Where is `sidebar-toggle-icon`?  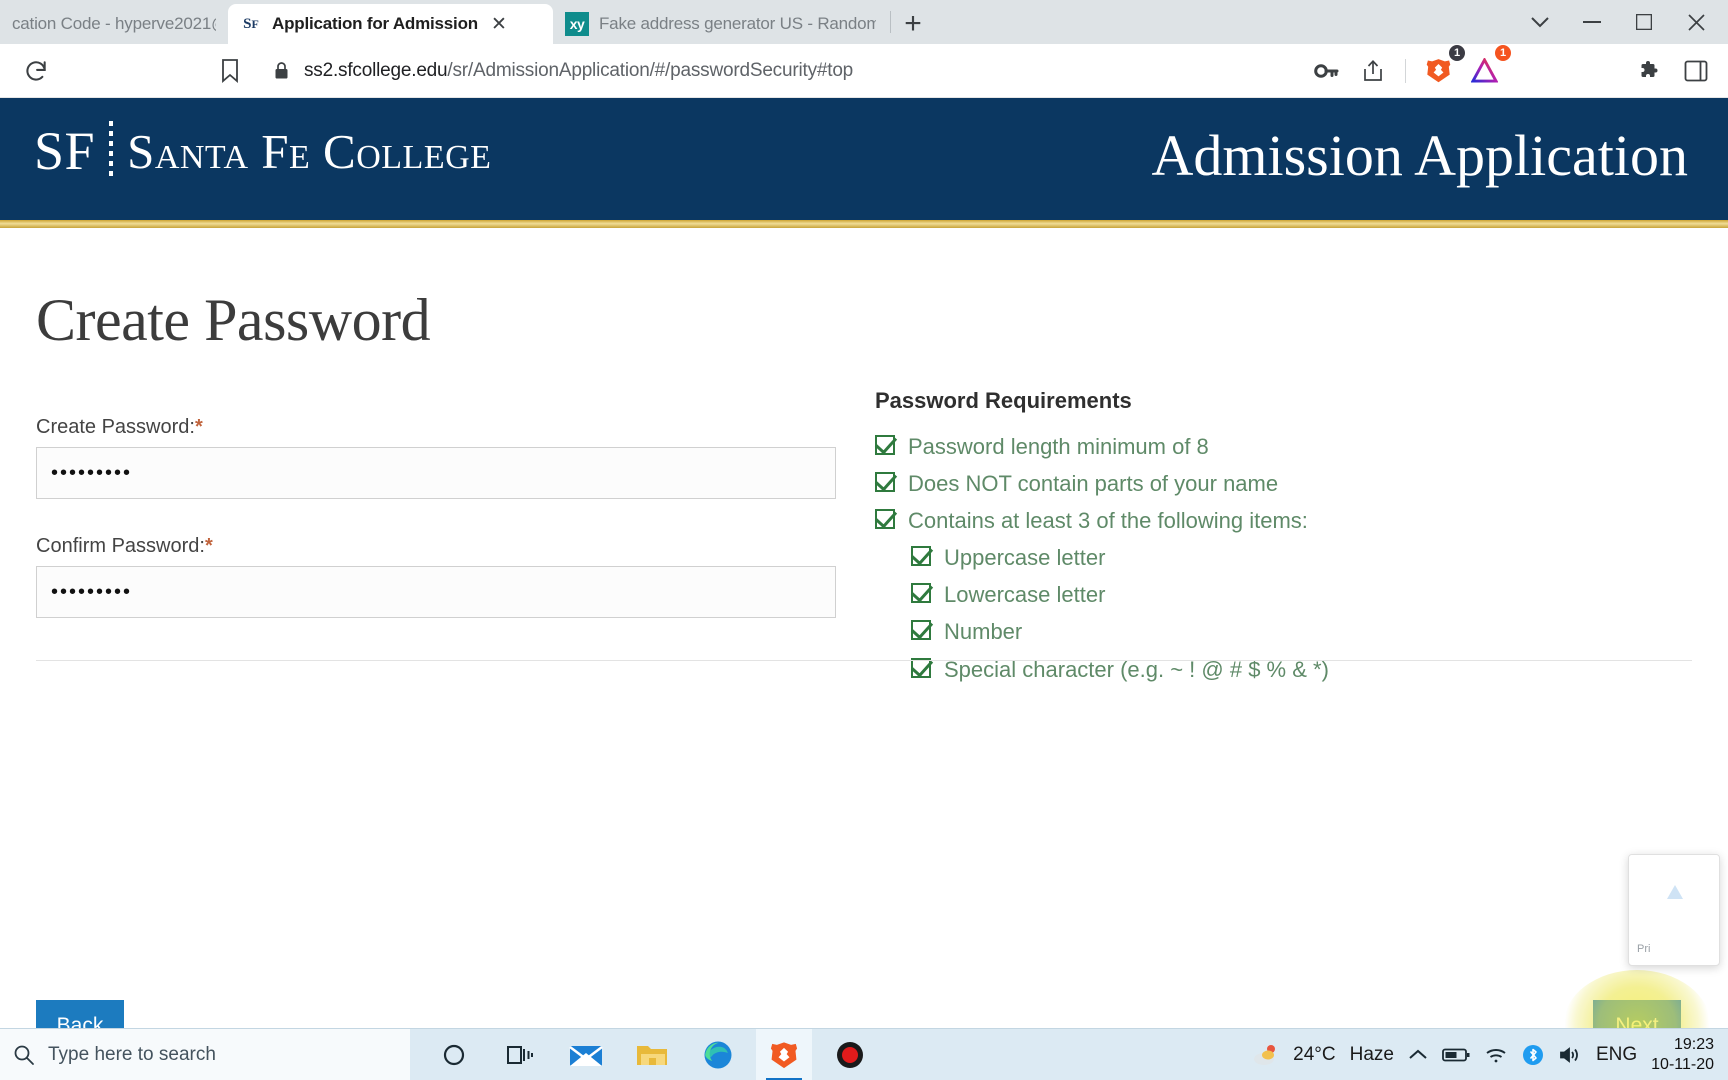 sidebar-toggle-icon is located at coordinates (1696, 71).